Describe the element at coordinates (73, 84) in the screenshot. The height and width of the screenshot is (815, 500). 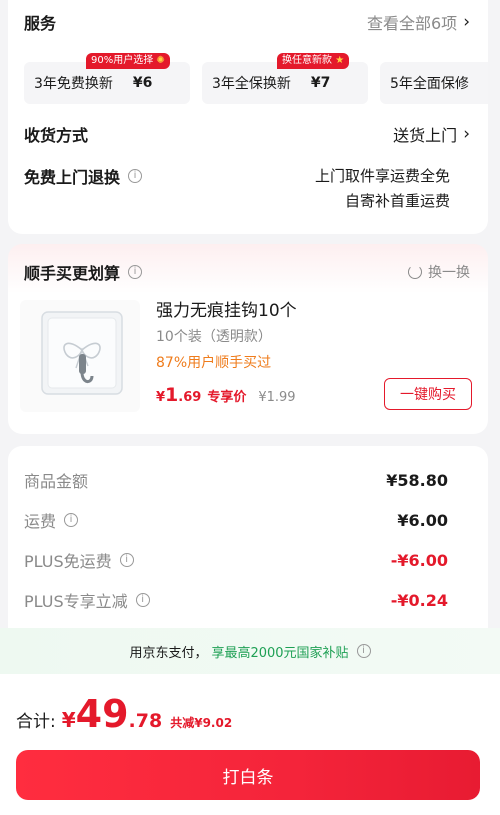
I see `service-option-label: 3年免费换新` at that location.